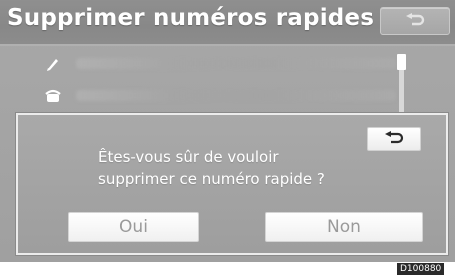  What do you see at coordinates (211, 179) in the screenshot?
I see `message-line-2: supprimer ce numéro rapide ?` at bounding box center [211, 179].